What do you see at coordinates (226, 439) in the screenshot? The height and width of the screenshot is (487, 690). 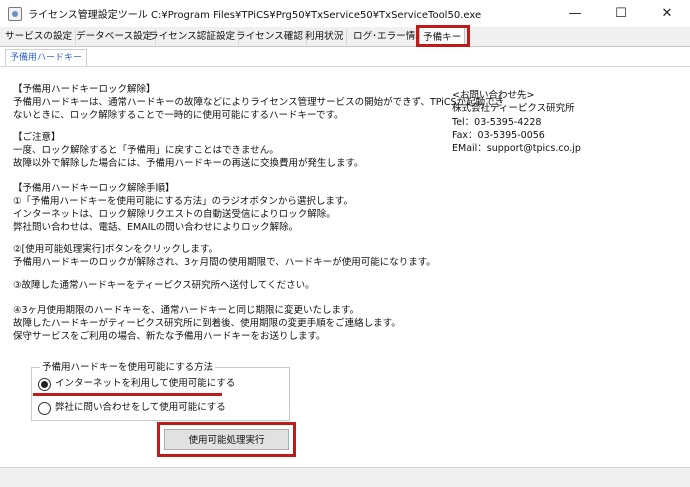 I see `button-highlight` at bounding box center [226, 439].